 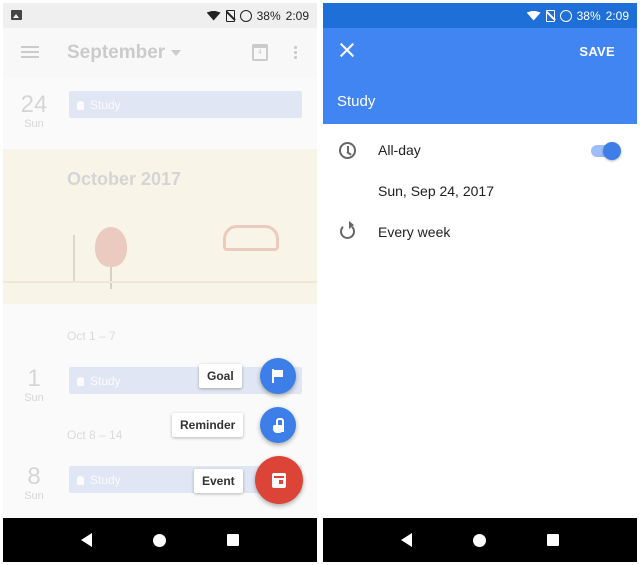 What do you see at coordinates (414, 232) in the screenshot?
I see `repeat-value: Every week` at bounding box center [414, 232].